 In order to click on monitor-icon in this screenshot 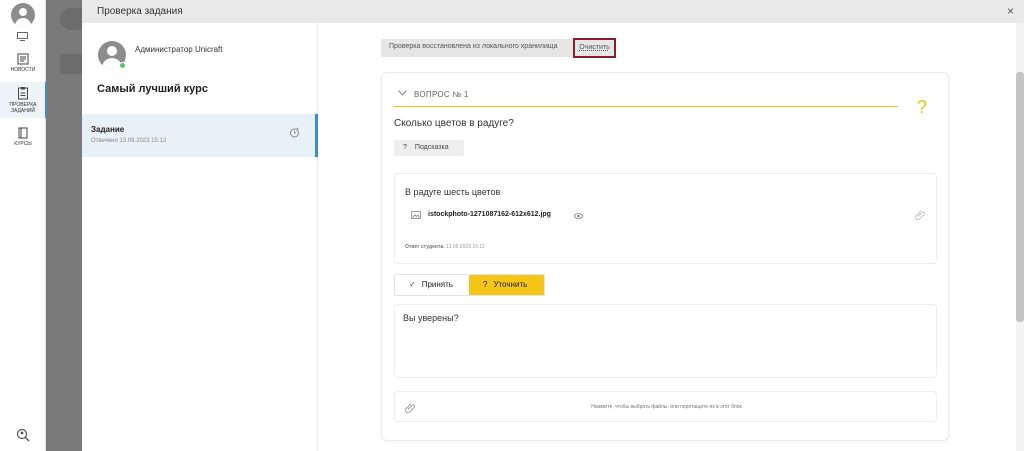, I will do `click(22, 36)`.